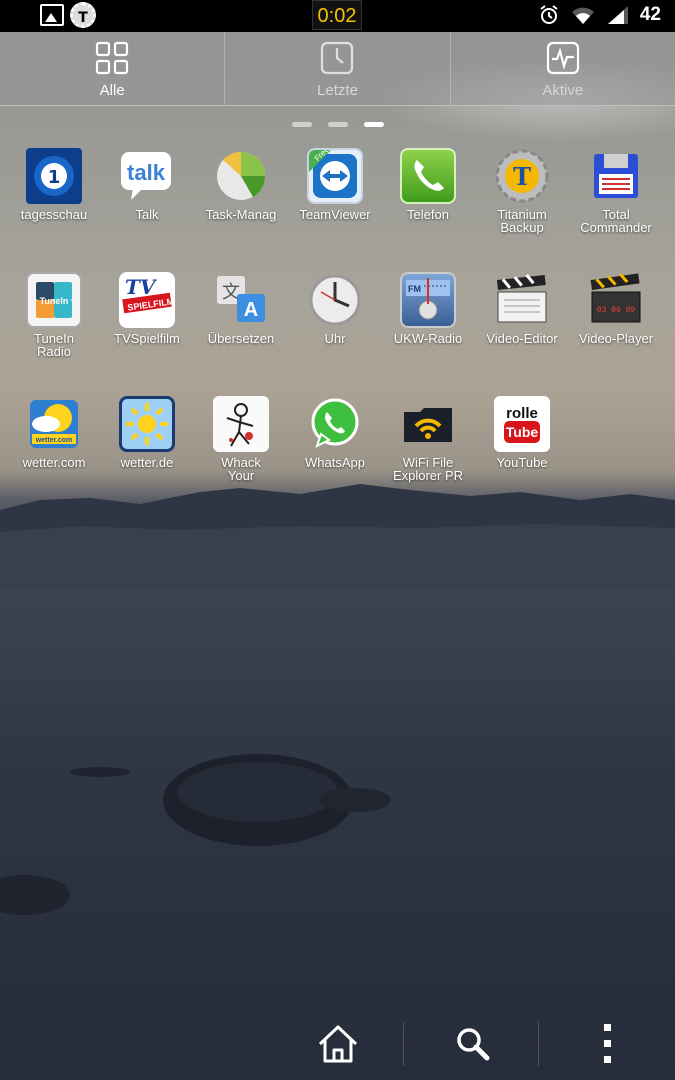 The height and width of the screenshot is (1080, 675). Describe the element at coordinates (241, 338) in the screenshot. I see `app-label: Übersetzen` at that location.